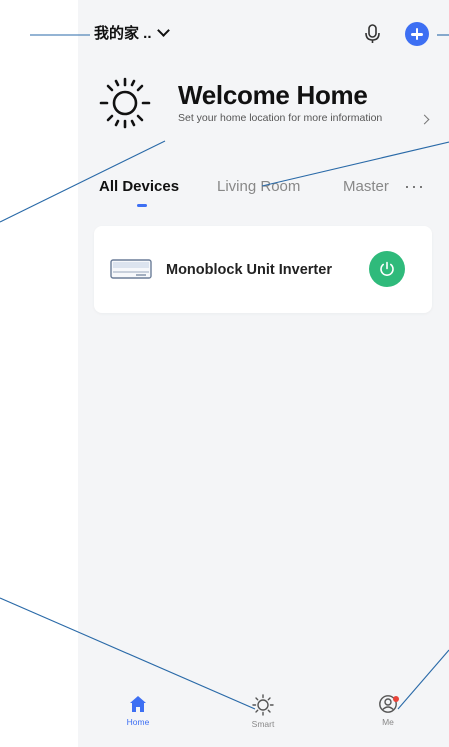 This screenshot has height=747, width=449. What do you see at coordinates (273, 95) in the screenshot?
I see `welcome-title: Welcome Home` at bounding box center [273, 95].